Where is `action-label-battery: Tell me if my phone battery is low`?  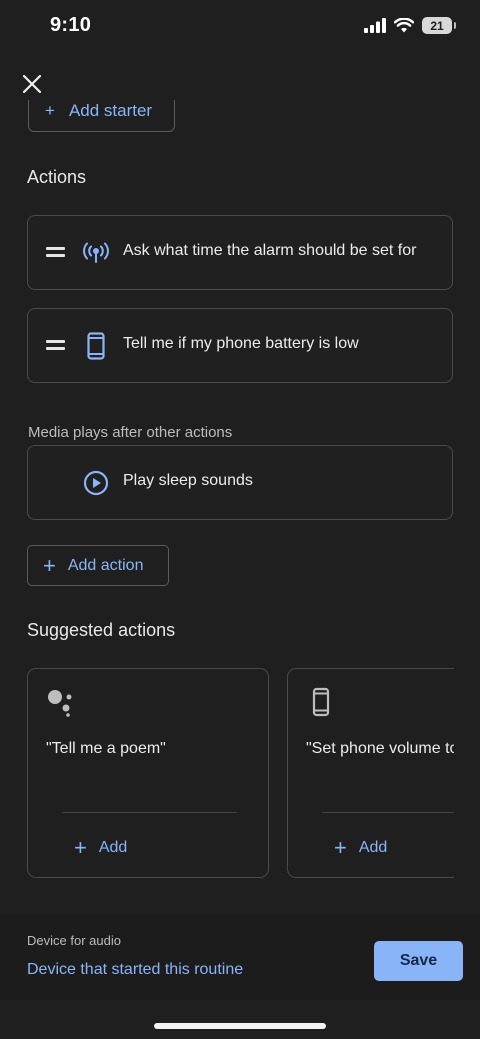 action-label-battery: Tell me if my phone battery is low is located at coordinates (241, 343).